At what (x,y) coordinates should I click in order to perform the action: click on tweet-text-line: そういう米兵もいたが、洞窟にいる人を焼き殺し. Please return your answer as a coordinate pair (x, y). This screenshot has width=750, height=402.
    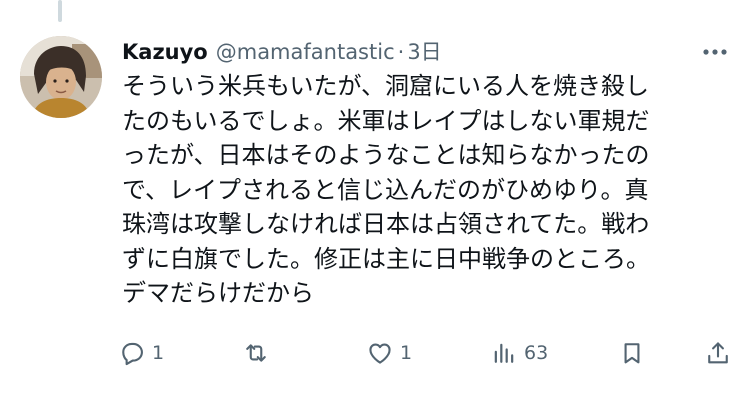
    Looking at the image, I should click on (386, 86).